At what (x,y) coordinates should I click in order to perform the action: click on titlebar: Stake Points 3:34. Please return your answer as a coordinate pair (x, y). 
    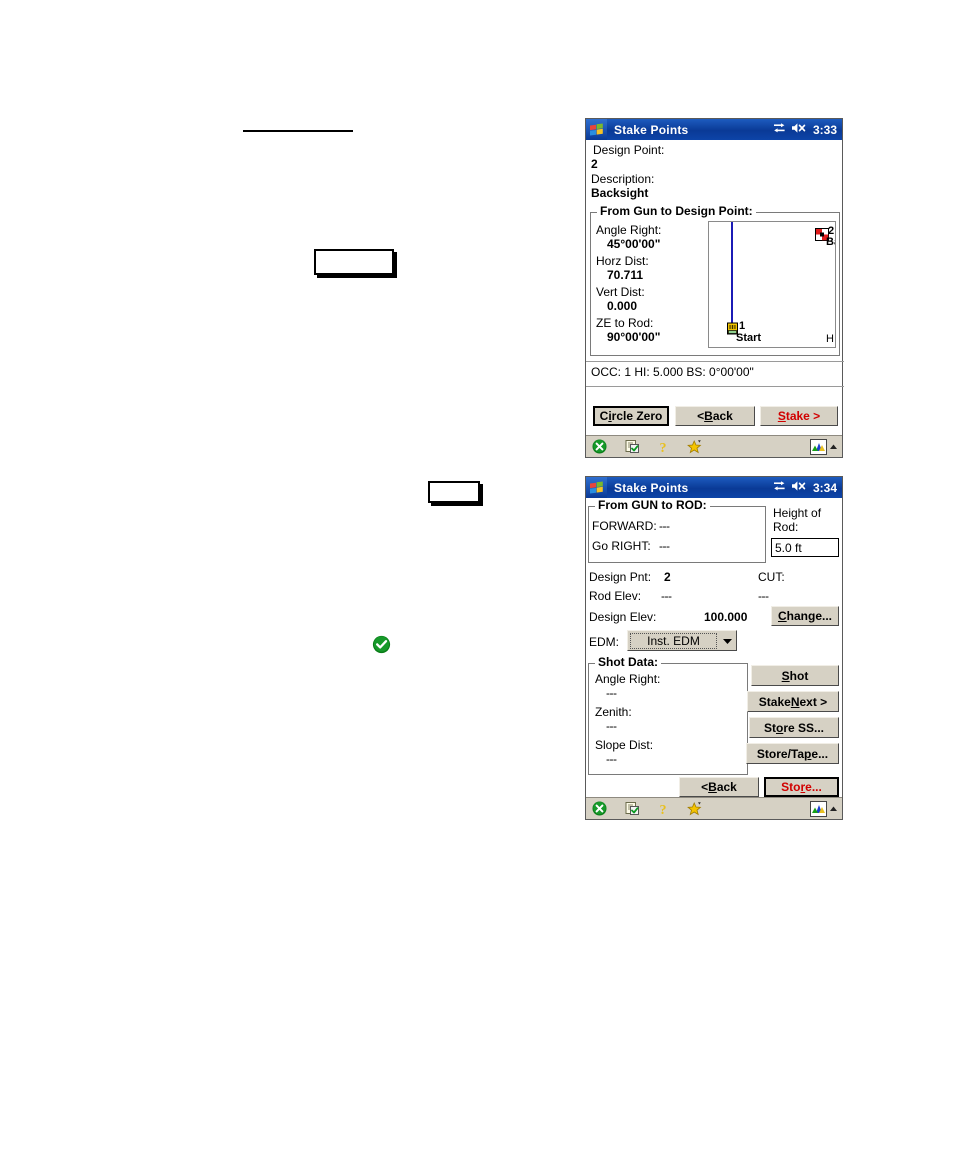
    Looking at the image, I should click on (714, 487).